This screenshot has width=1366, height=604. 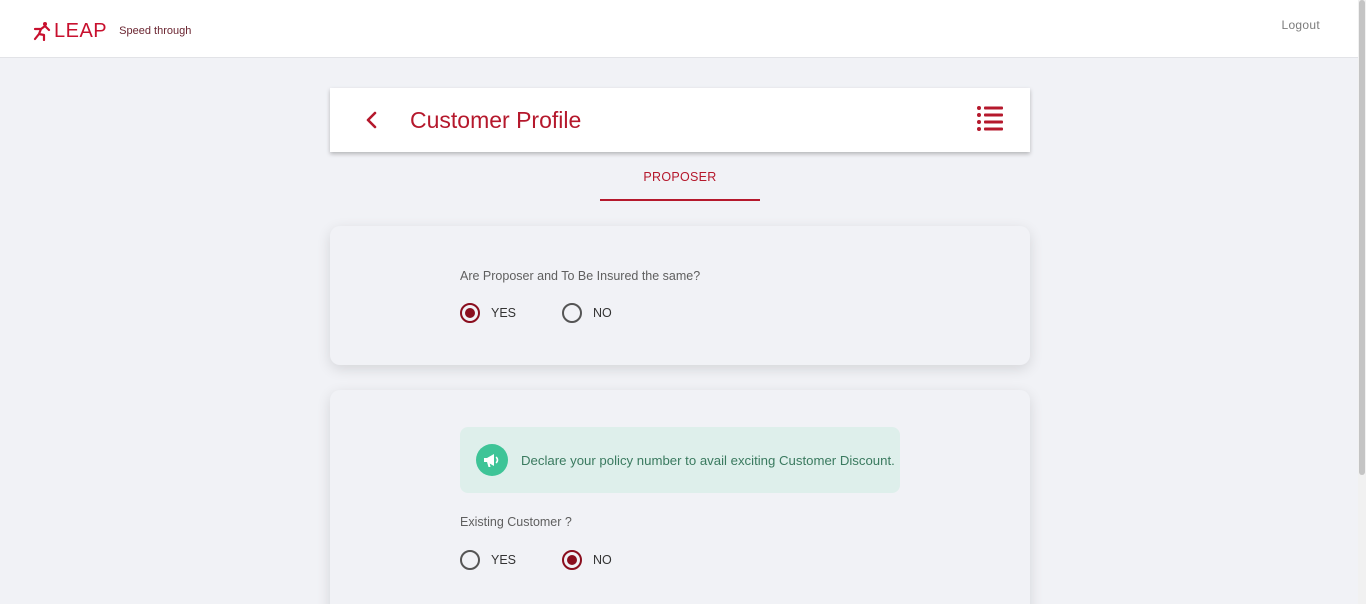 What do you see at coordinates (613, 313) in the screenshot?
I see `proposer-same-no-radio: NO` at bounding box center [613, 313].